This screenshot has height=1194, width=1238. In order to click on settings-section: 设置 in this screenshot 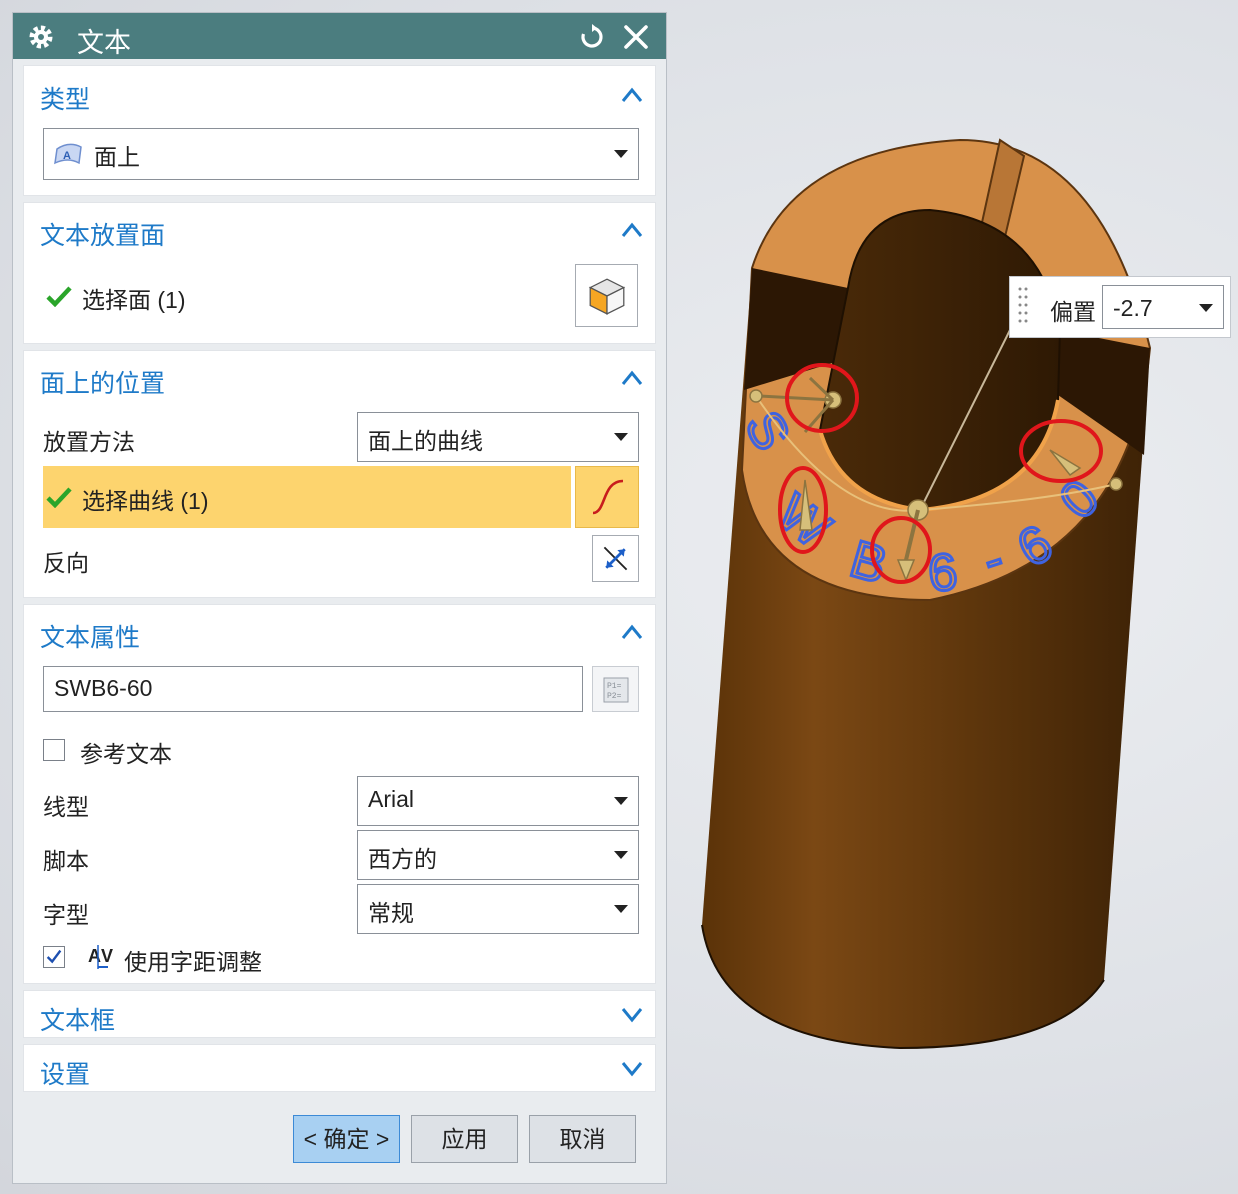, I will do `click(339, 1068)`.